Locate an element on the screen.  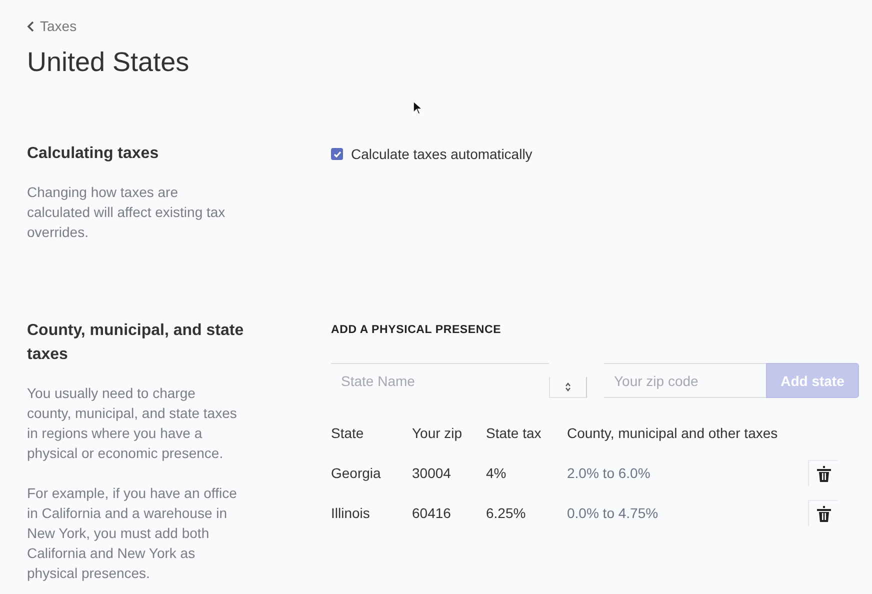
table-cell: Georgia is located at coordinates (356, 473).